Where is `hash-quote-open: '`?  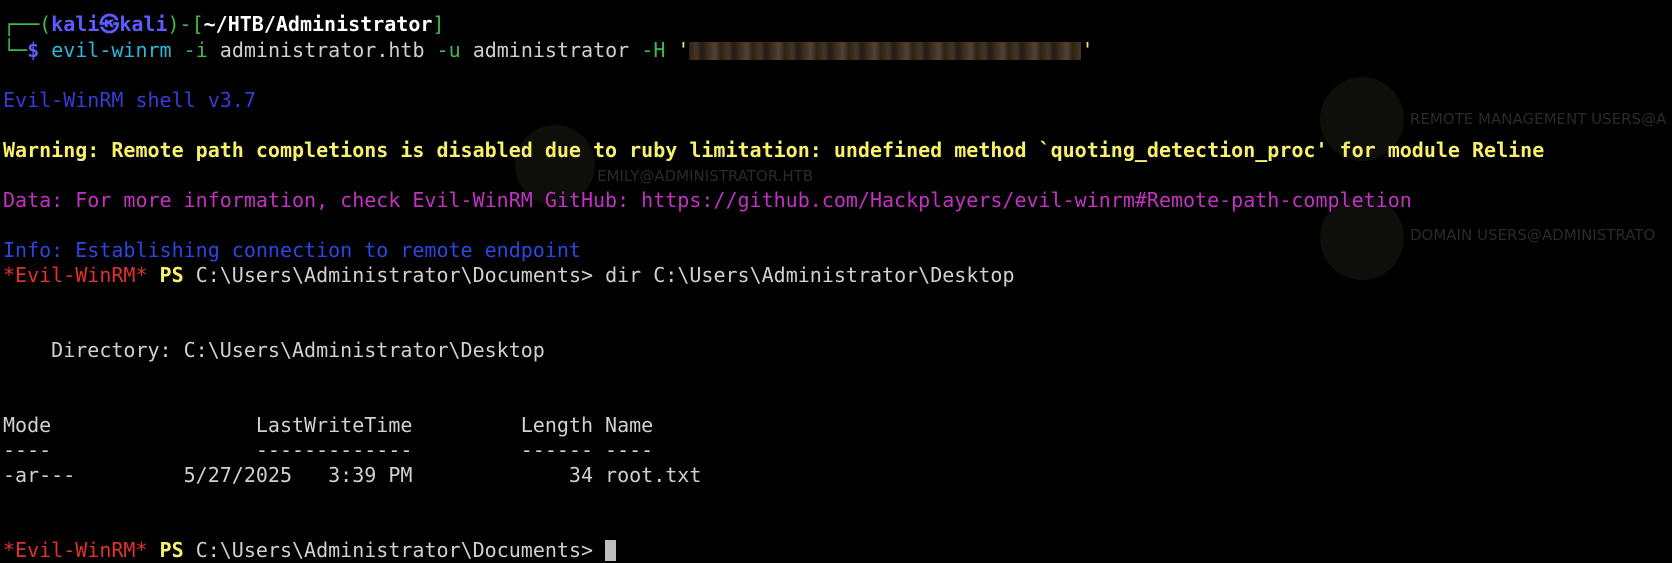 hash-quote-open: ' is located at coordinates (683, 50).